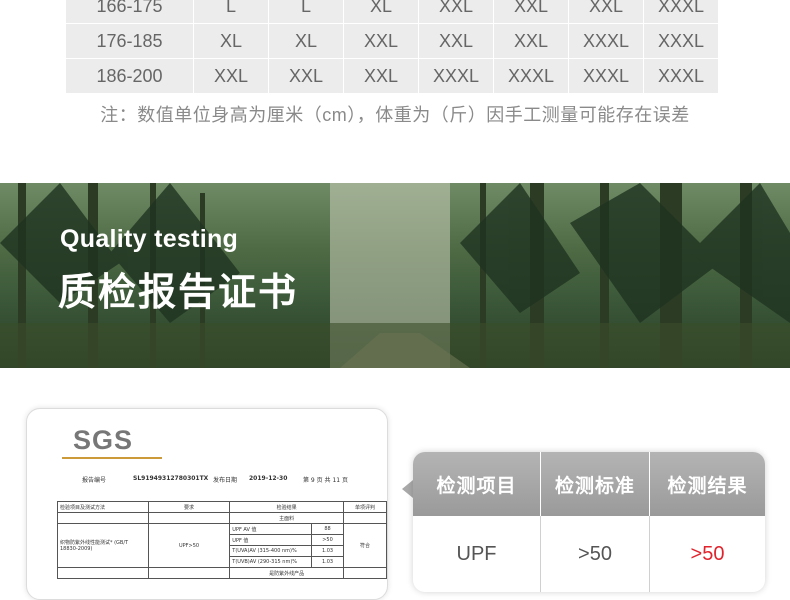  I want to click on height-range-cell: 176-185, so click(129, 41).